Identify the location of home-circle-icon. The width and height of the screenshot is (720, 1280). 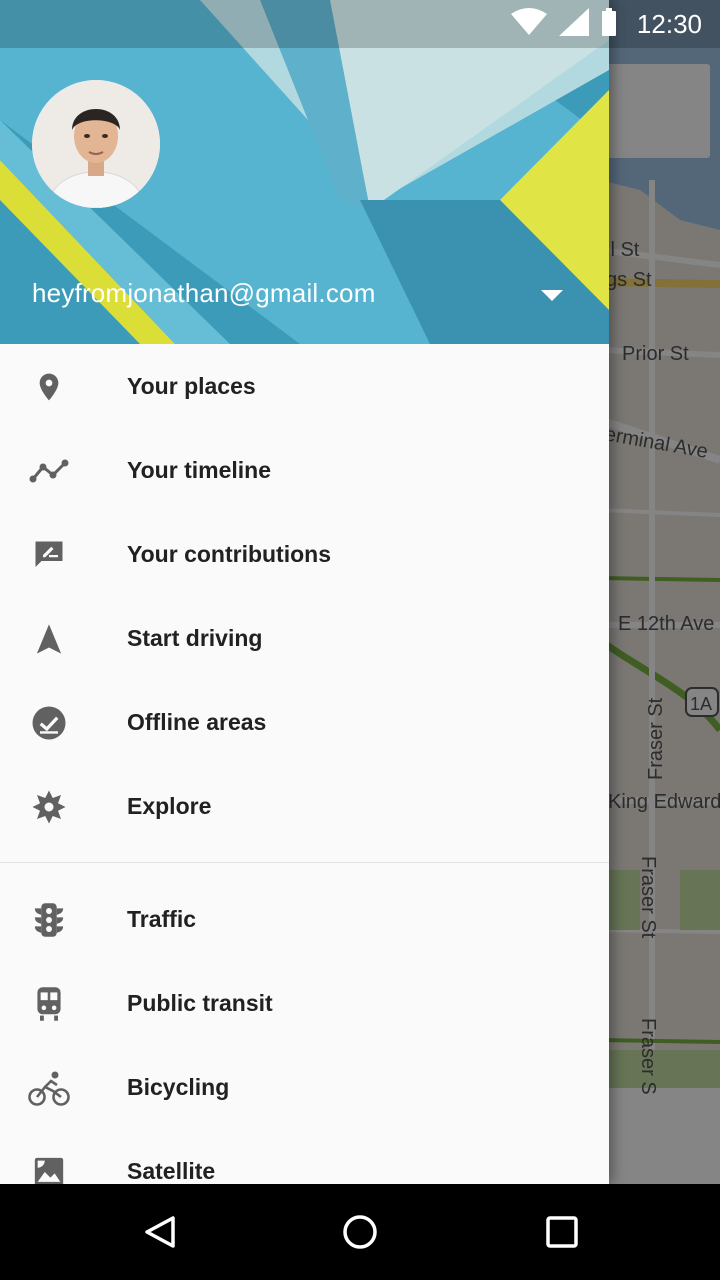
(360, 1232).